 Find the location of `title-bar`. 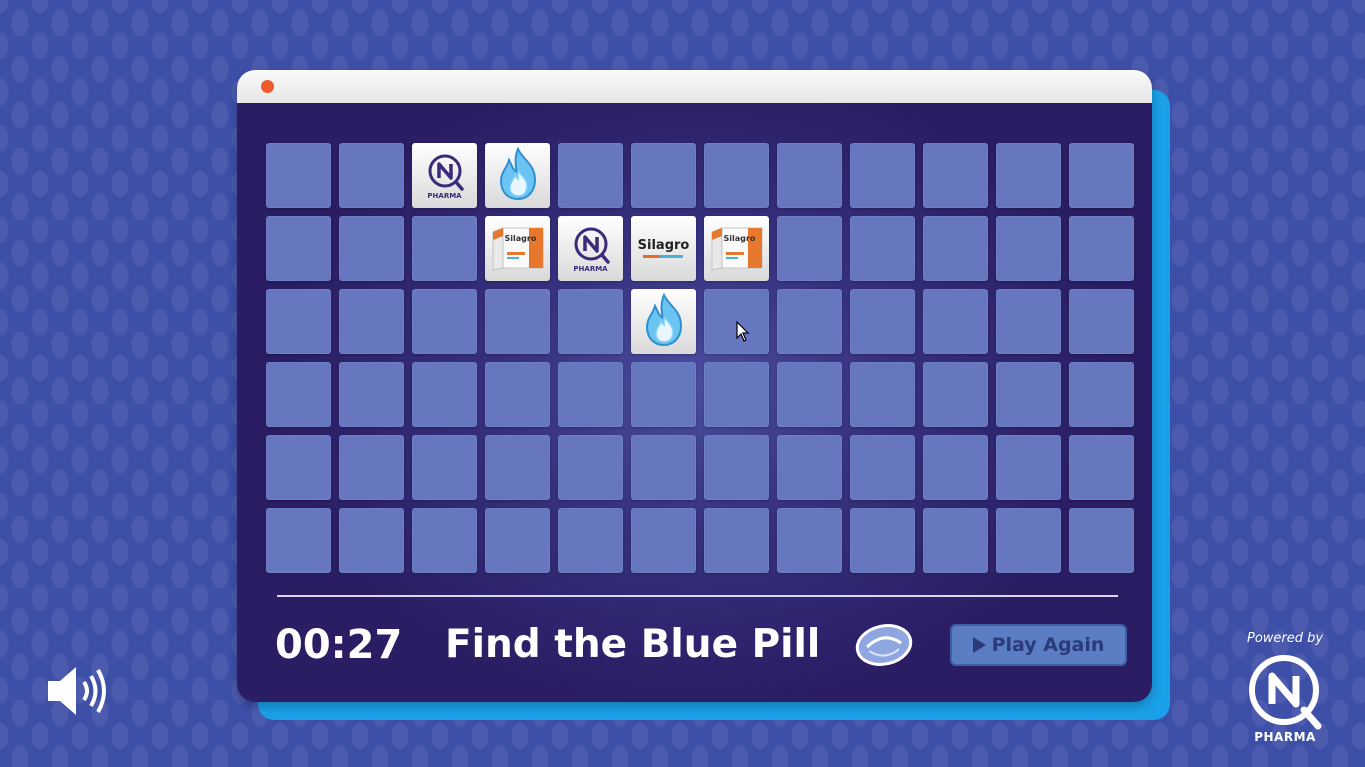

title-bar is located at coordinates (694, 86).